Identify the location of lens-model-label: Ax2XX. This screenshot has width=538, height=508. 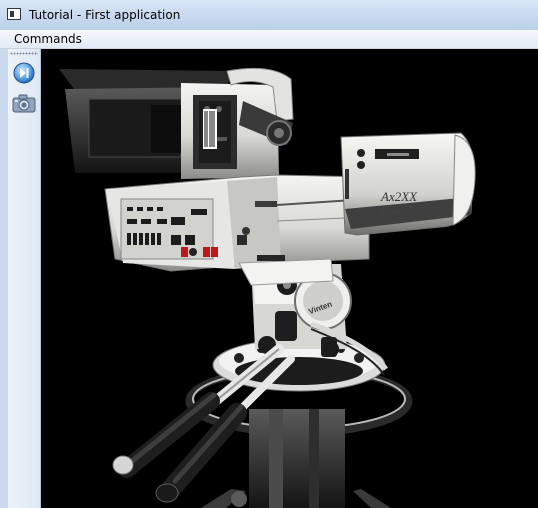
(399, 196).